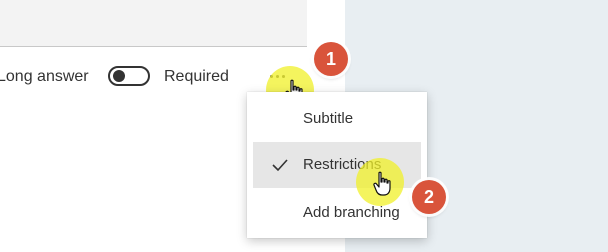 This screenshot has height=252, width=608. What do you see at coordinates (119, 76) in the screenshot?
I see `toggle-knob` at bounding box center [119, 76].